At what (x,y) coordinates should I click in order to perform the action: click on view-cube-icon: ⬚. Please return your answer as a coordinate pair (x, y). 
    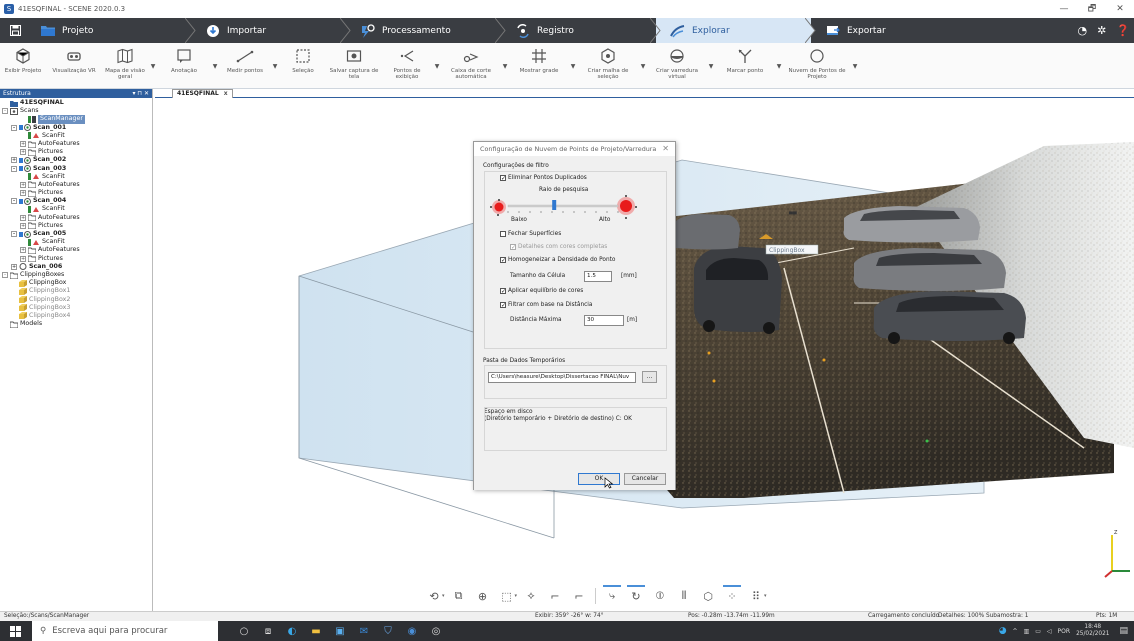
    Looking at the image, I should click on (507, 596).